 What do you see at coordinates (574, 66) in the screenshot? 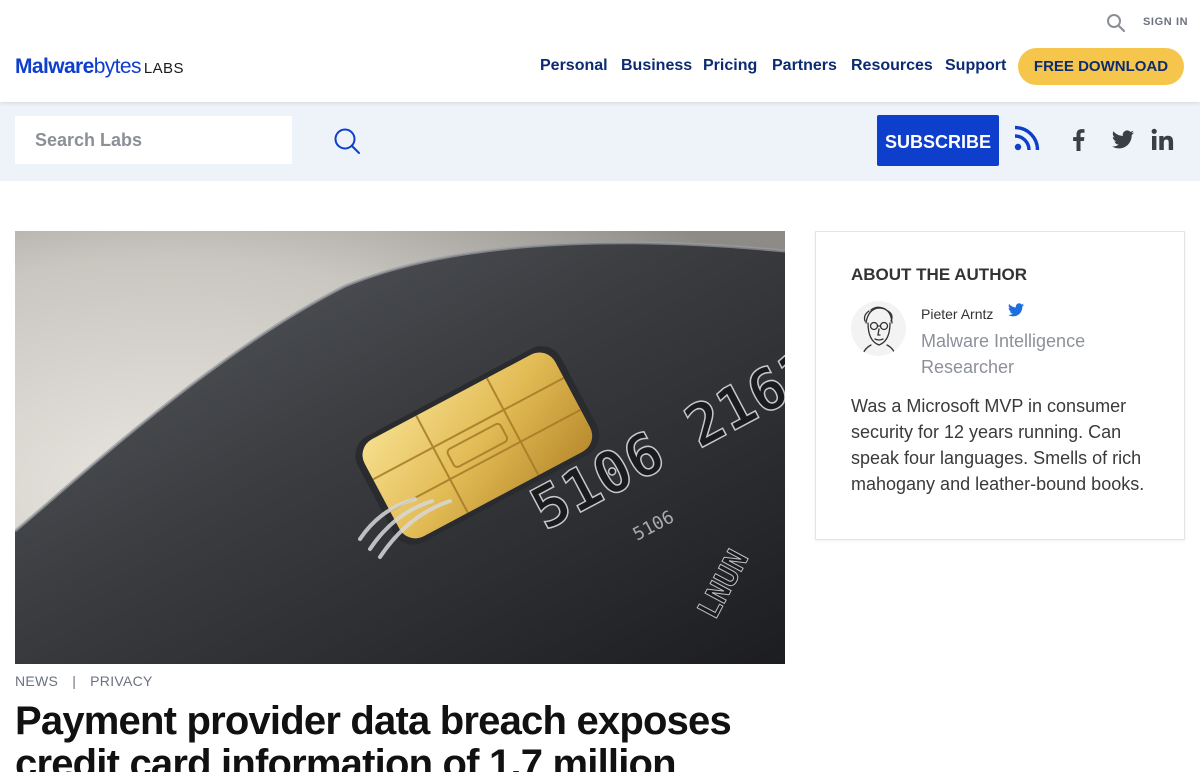
I see `nav-personal: Personal` at bounding box center [574, 66].